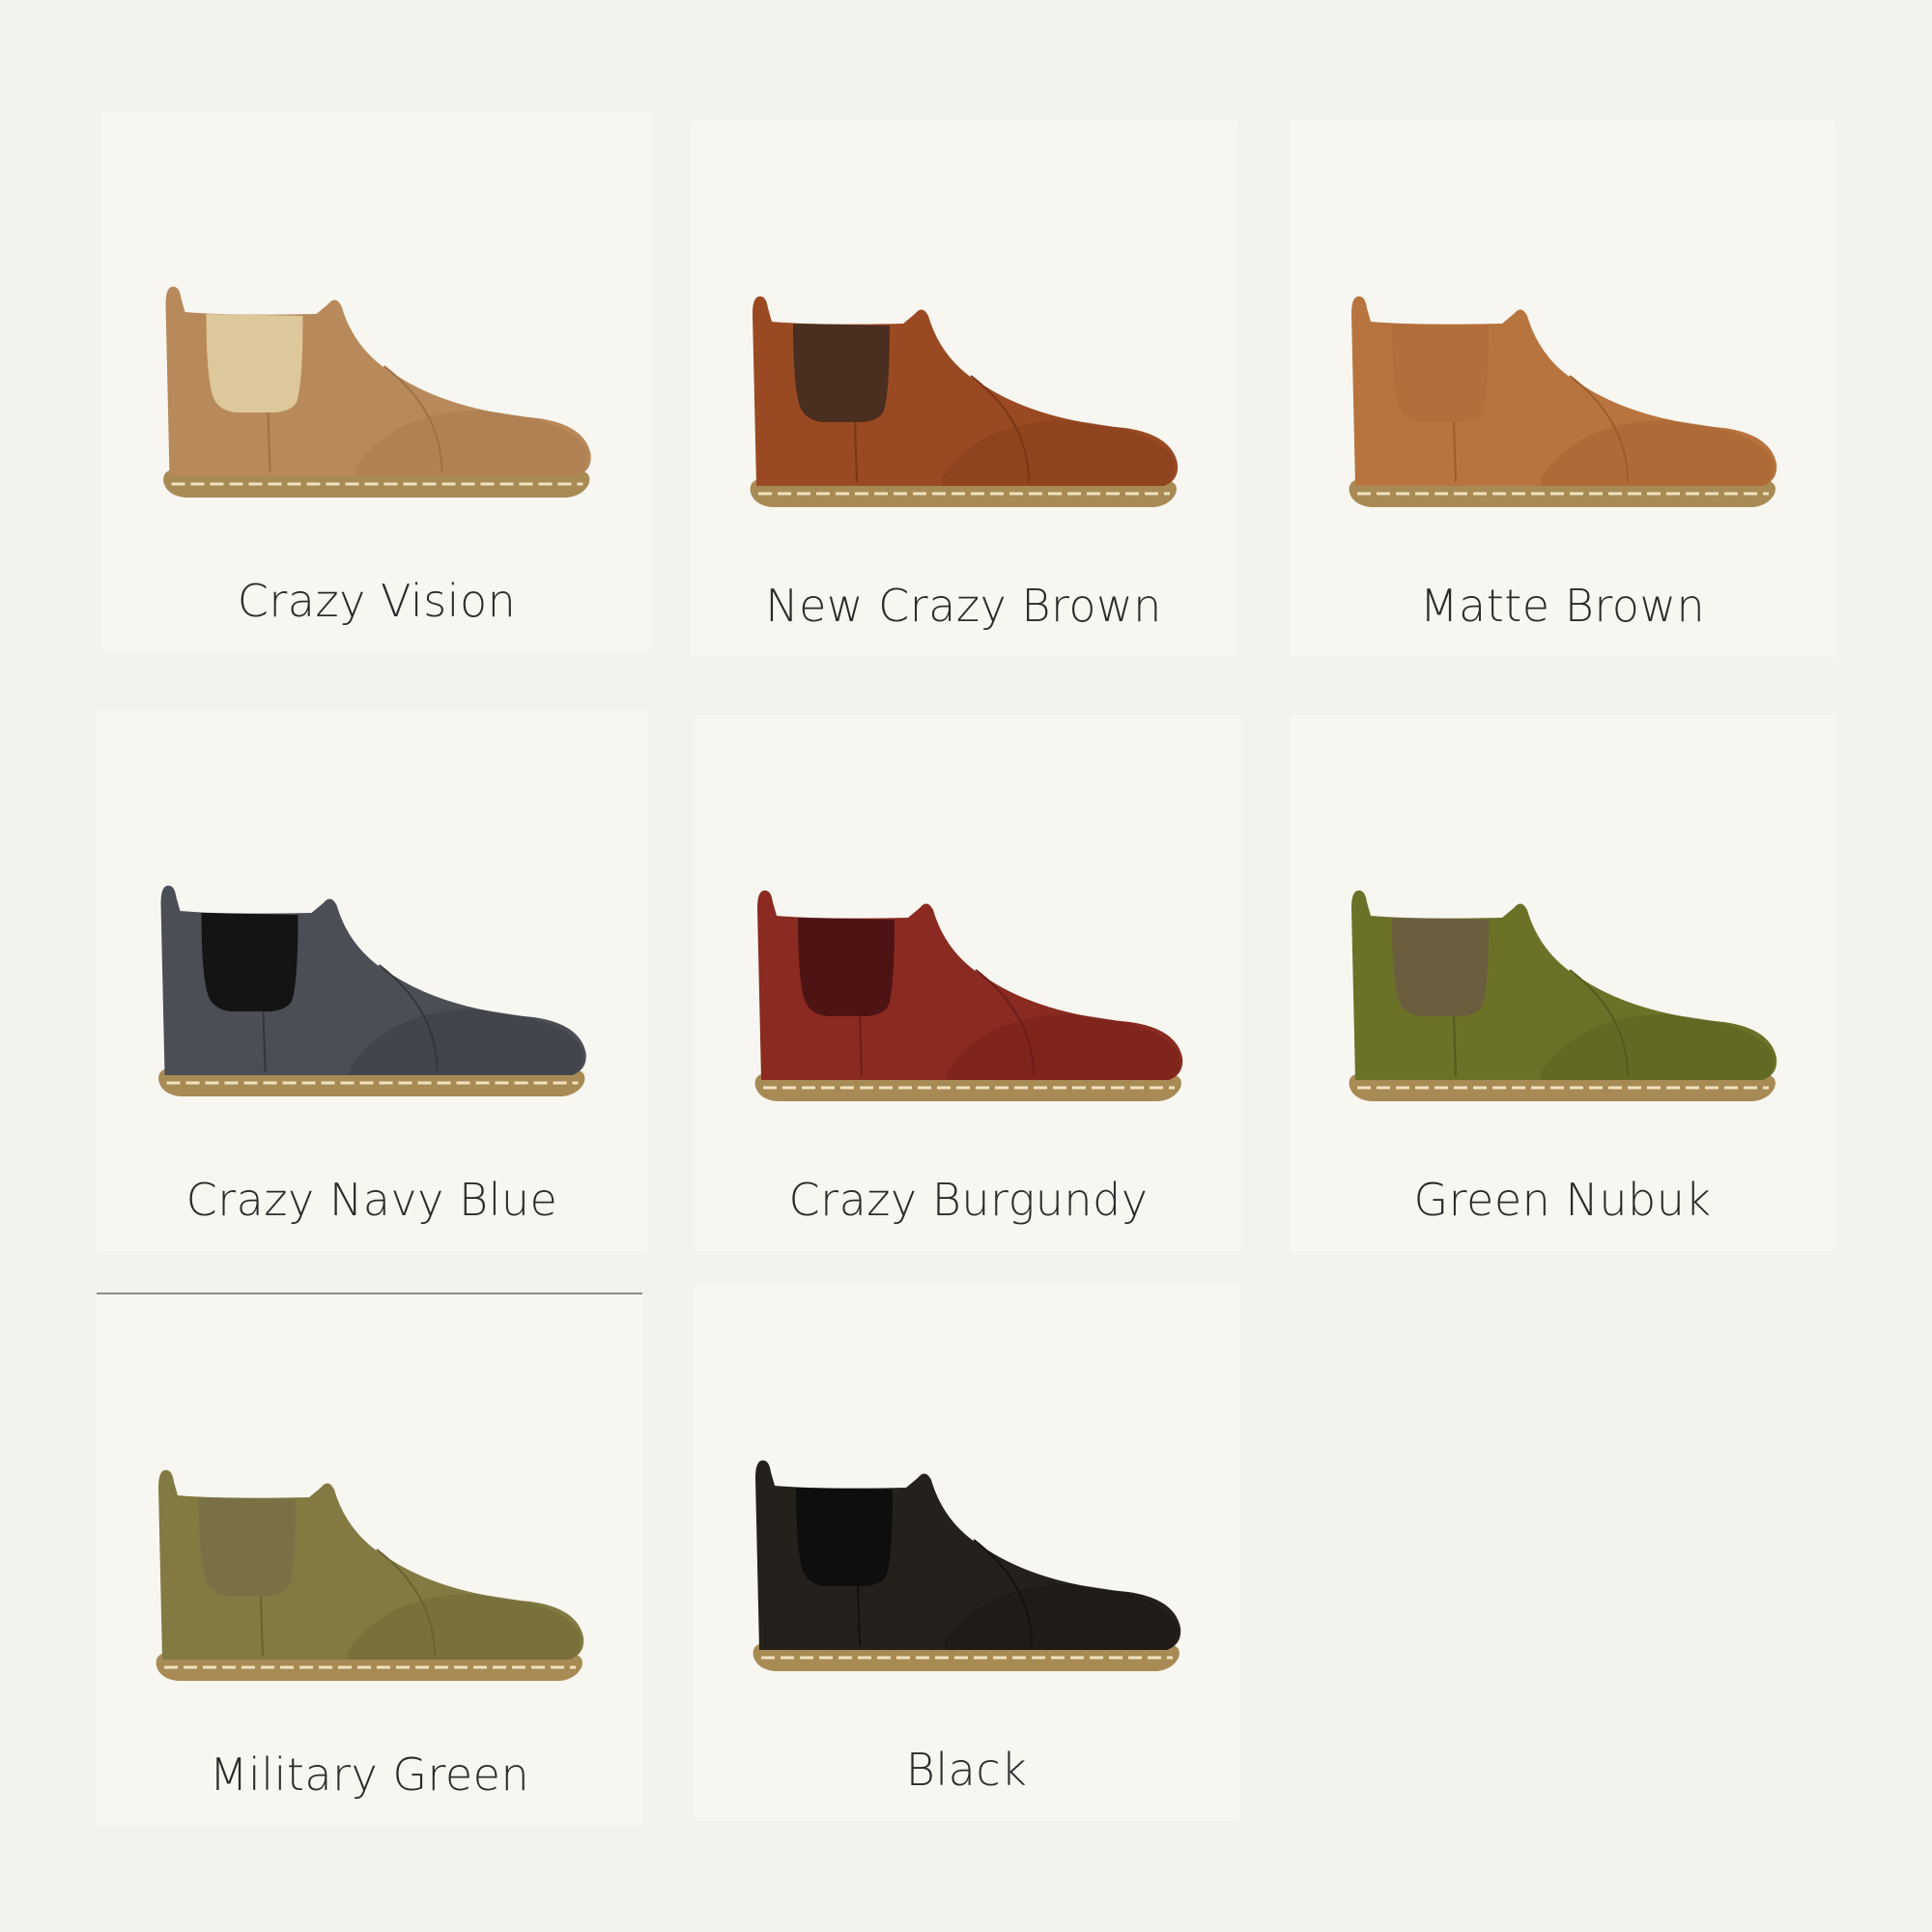 The image size is (1932, 1932). Describe the element at coordinates (371, 1200) in the screenshot. I see `product-label: Crazy Navy Blue` at that location.